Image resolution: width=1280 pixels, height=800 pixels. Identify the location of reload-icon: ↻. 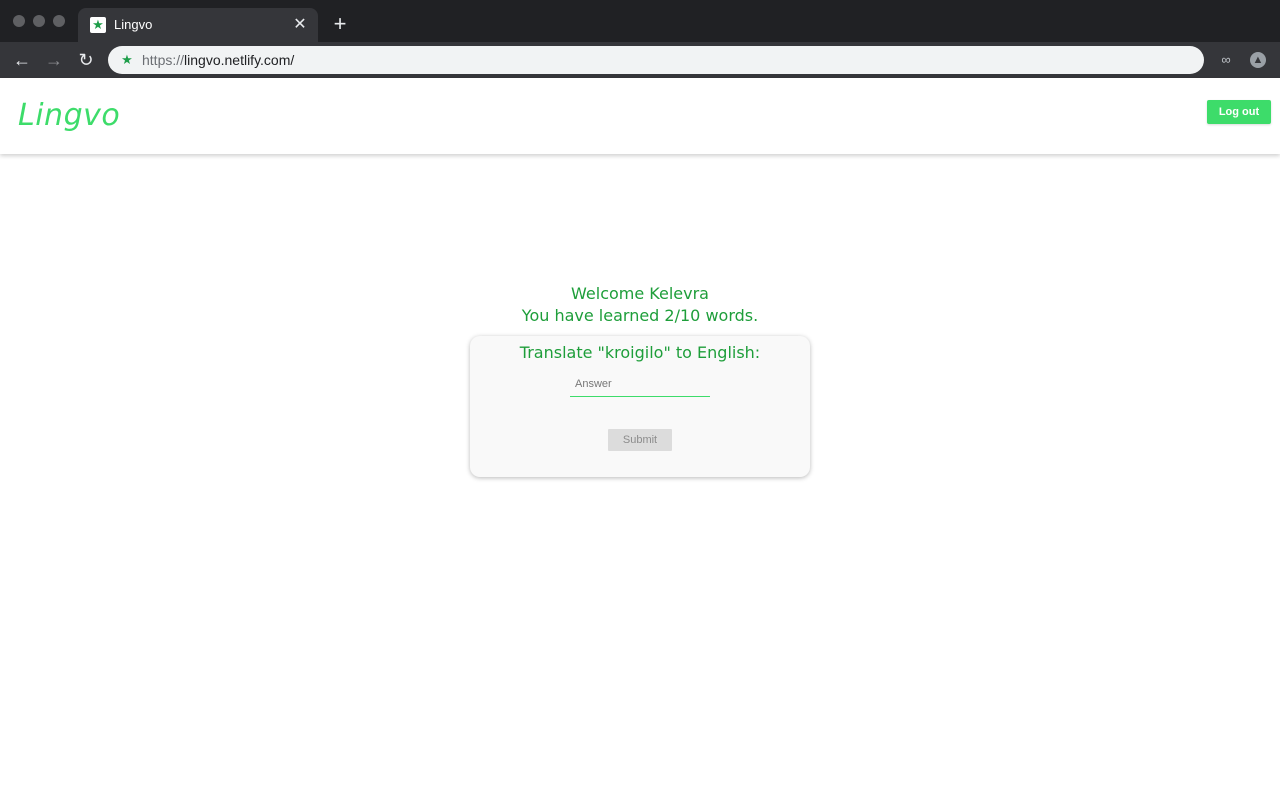
(86, 60).